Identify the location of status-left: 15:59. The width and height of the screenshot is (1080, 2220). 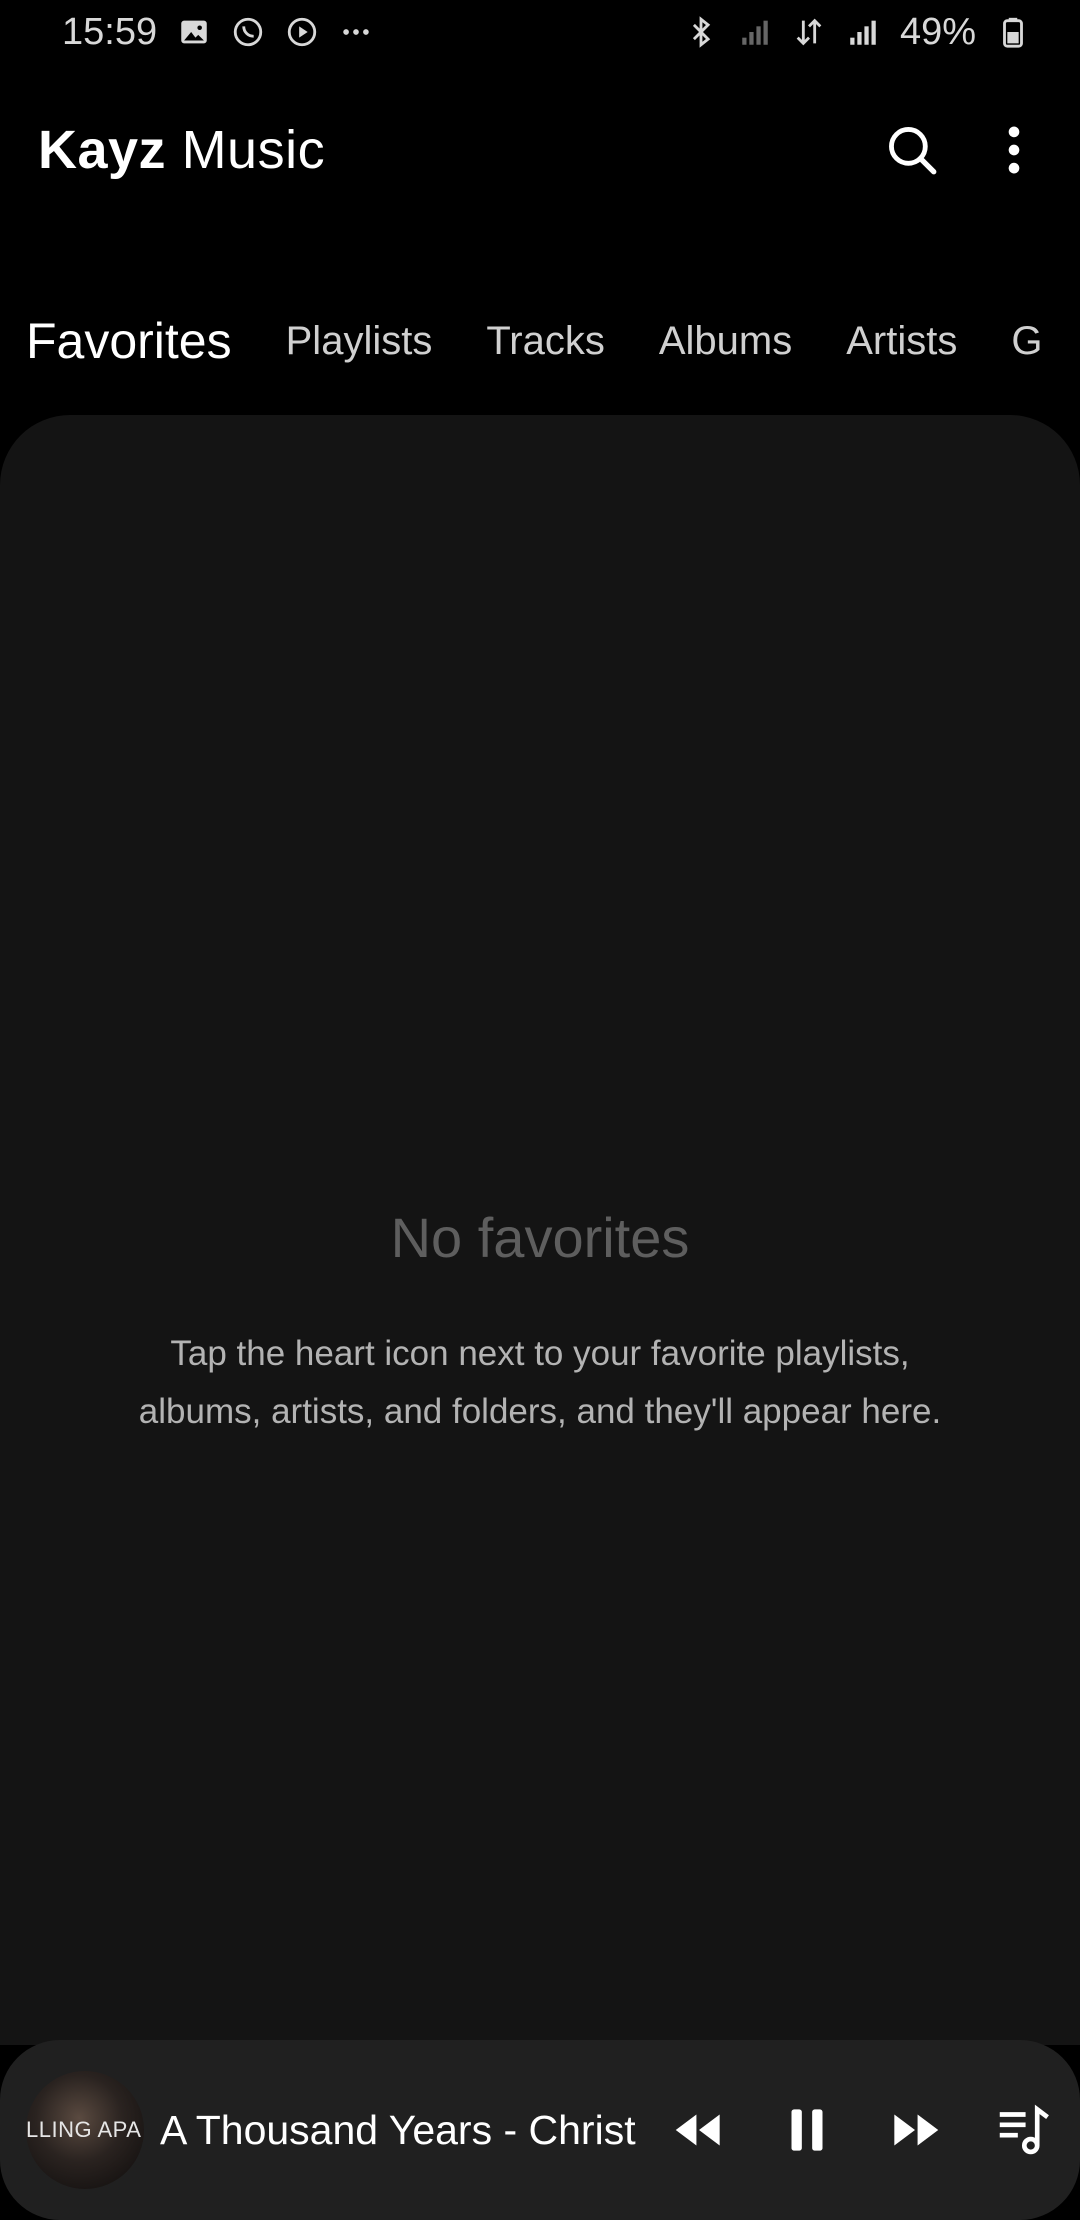
(217, 32).